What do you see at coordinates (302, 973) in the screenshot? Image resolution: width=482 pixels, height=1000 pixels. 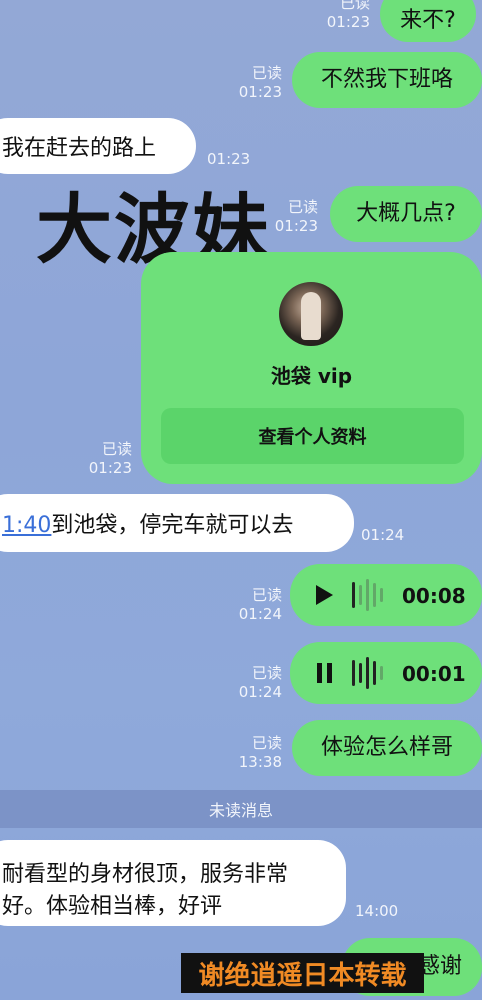 I see `watermark-banner: 谢绝逍遥日本转载` at bounding box center [302, 973].